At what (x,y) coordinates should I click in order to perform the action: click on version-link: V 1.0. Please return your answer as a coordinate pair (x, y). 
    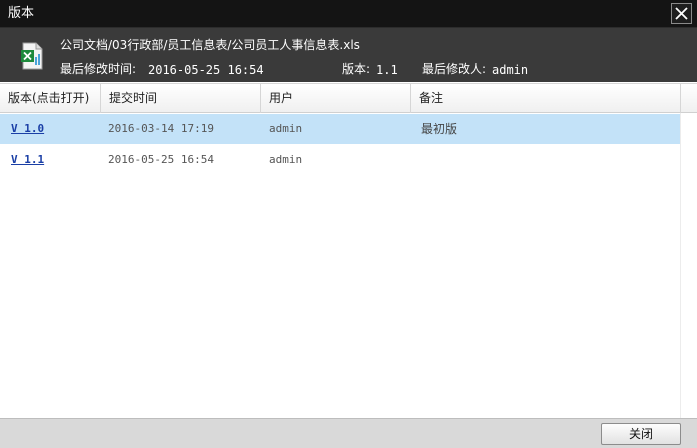
    Looking at the image, I should click on (27, 129).